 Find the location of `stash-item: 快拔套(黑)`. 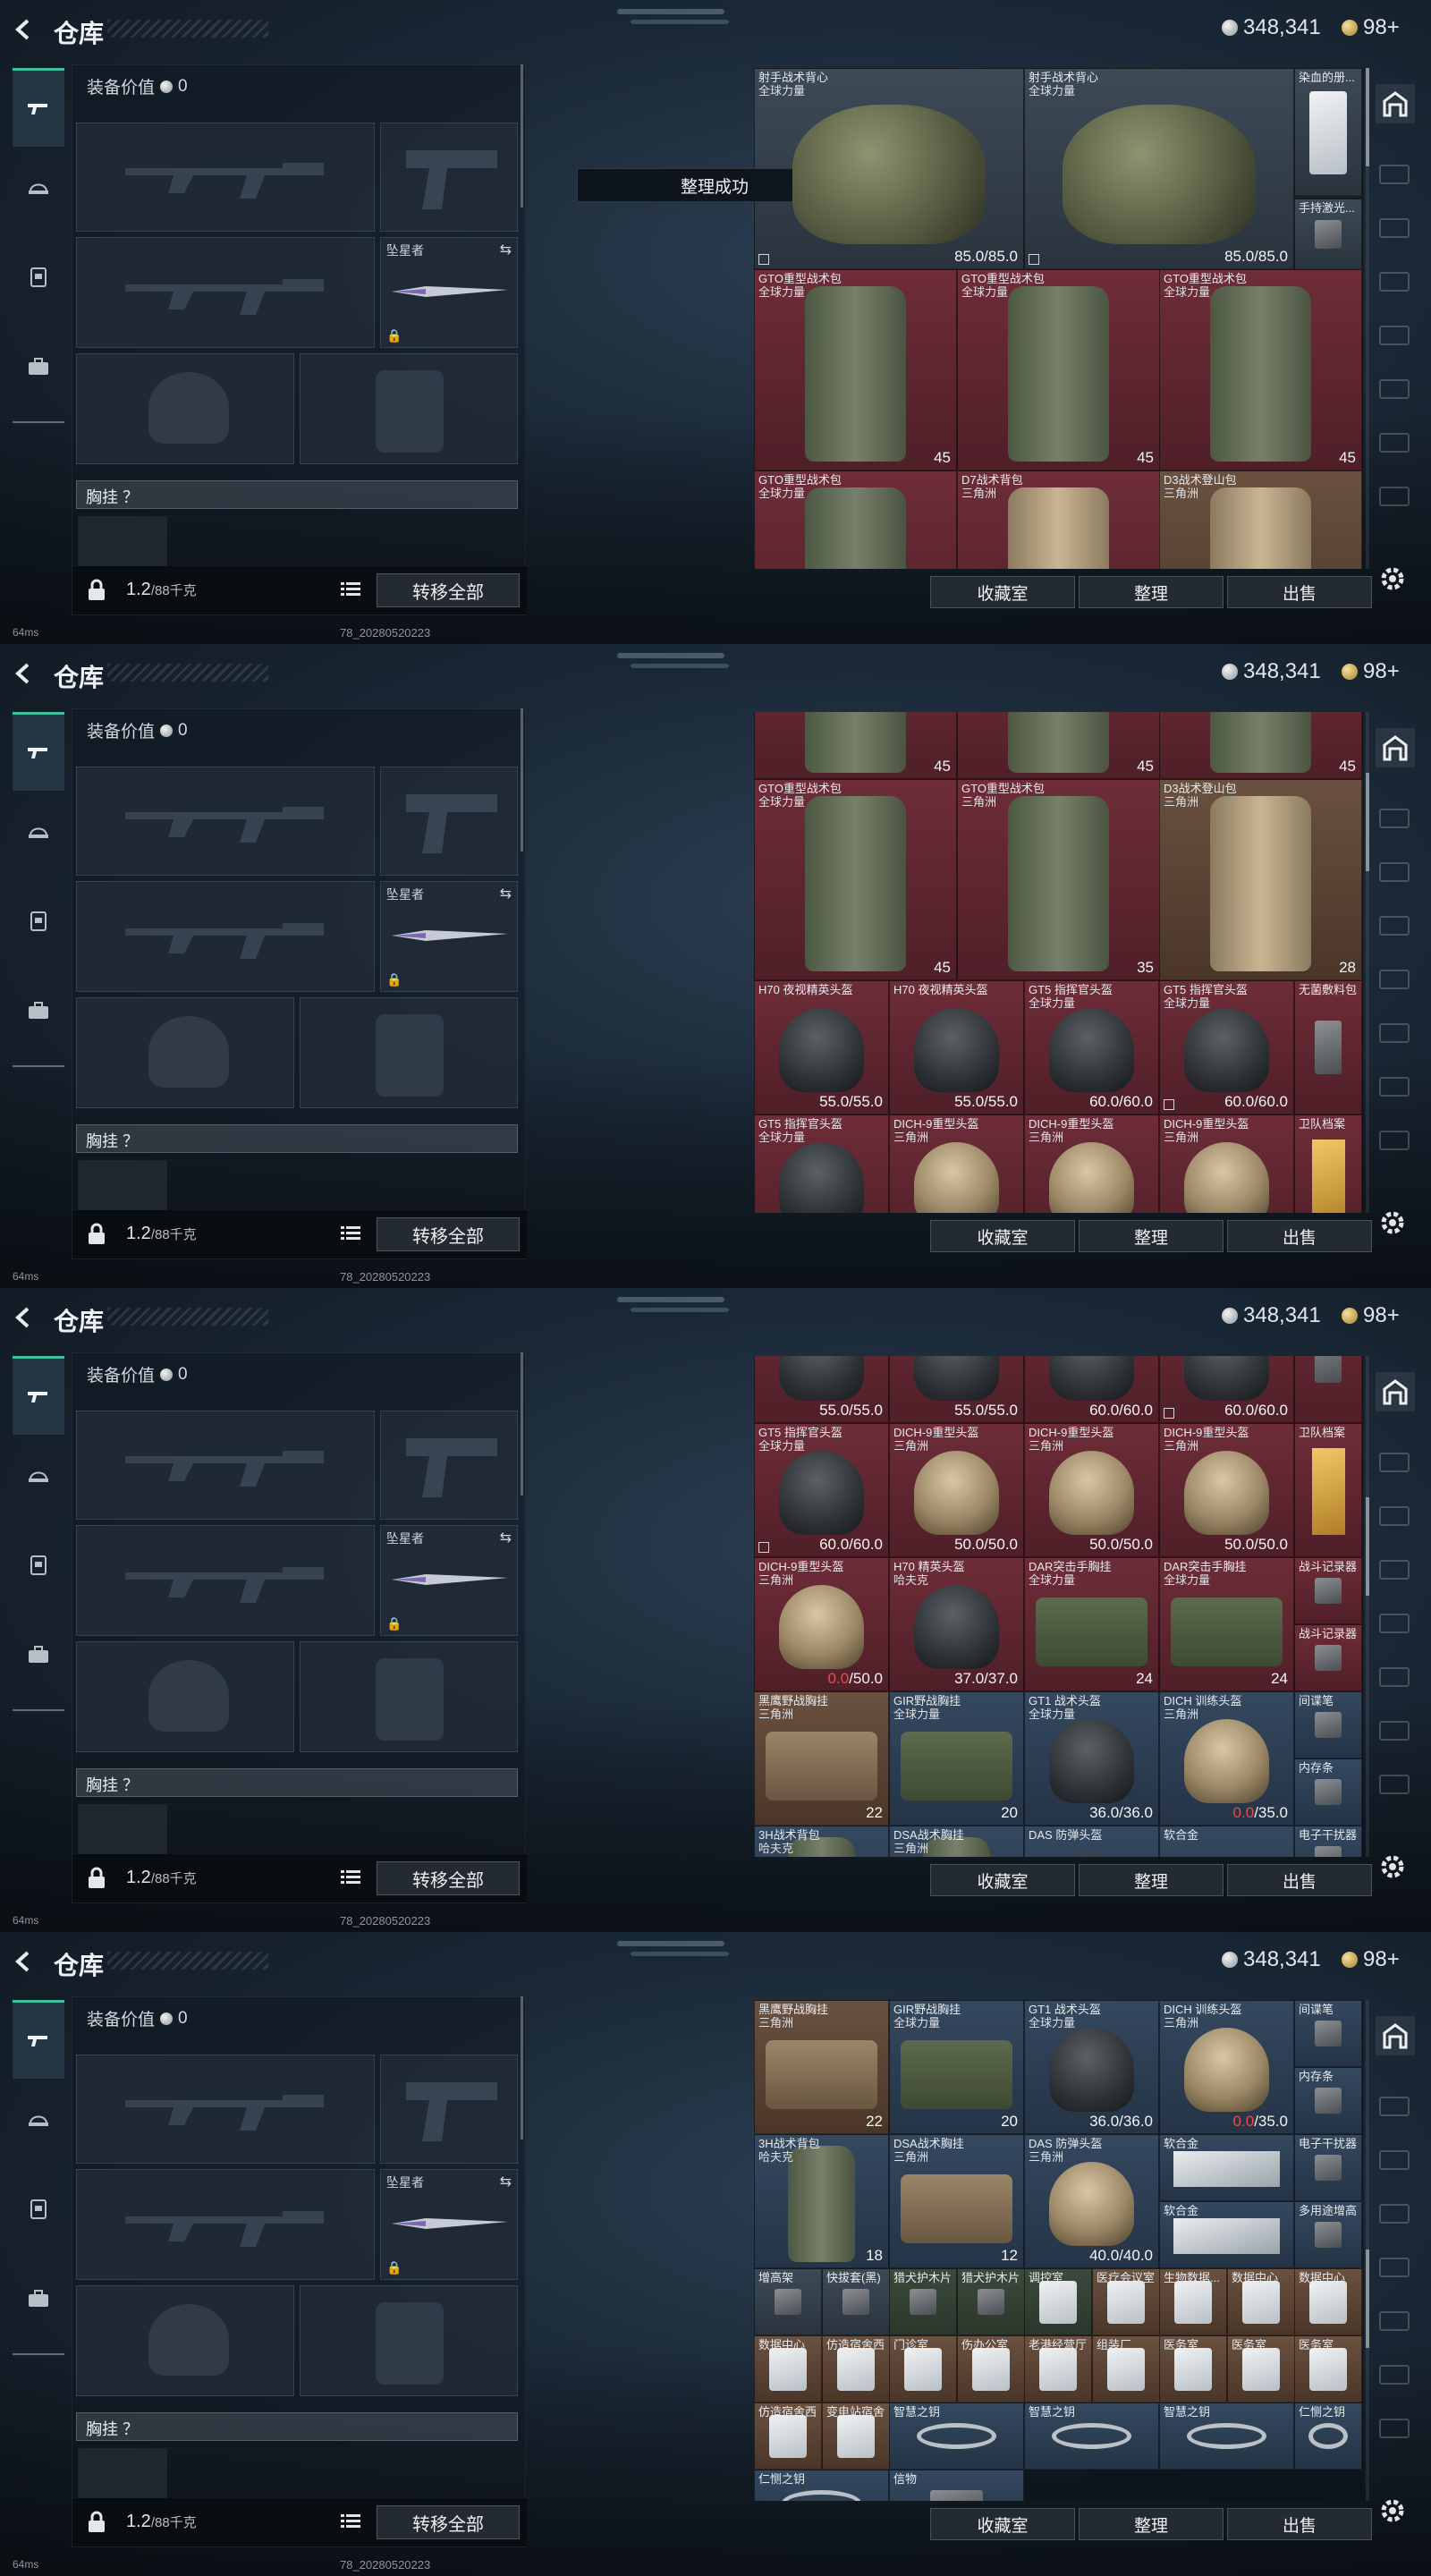

stash-item: 快拔套(黑) is located at coordinates (856, 2301).